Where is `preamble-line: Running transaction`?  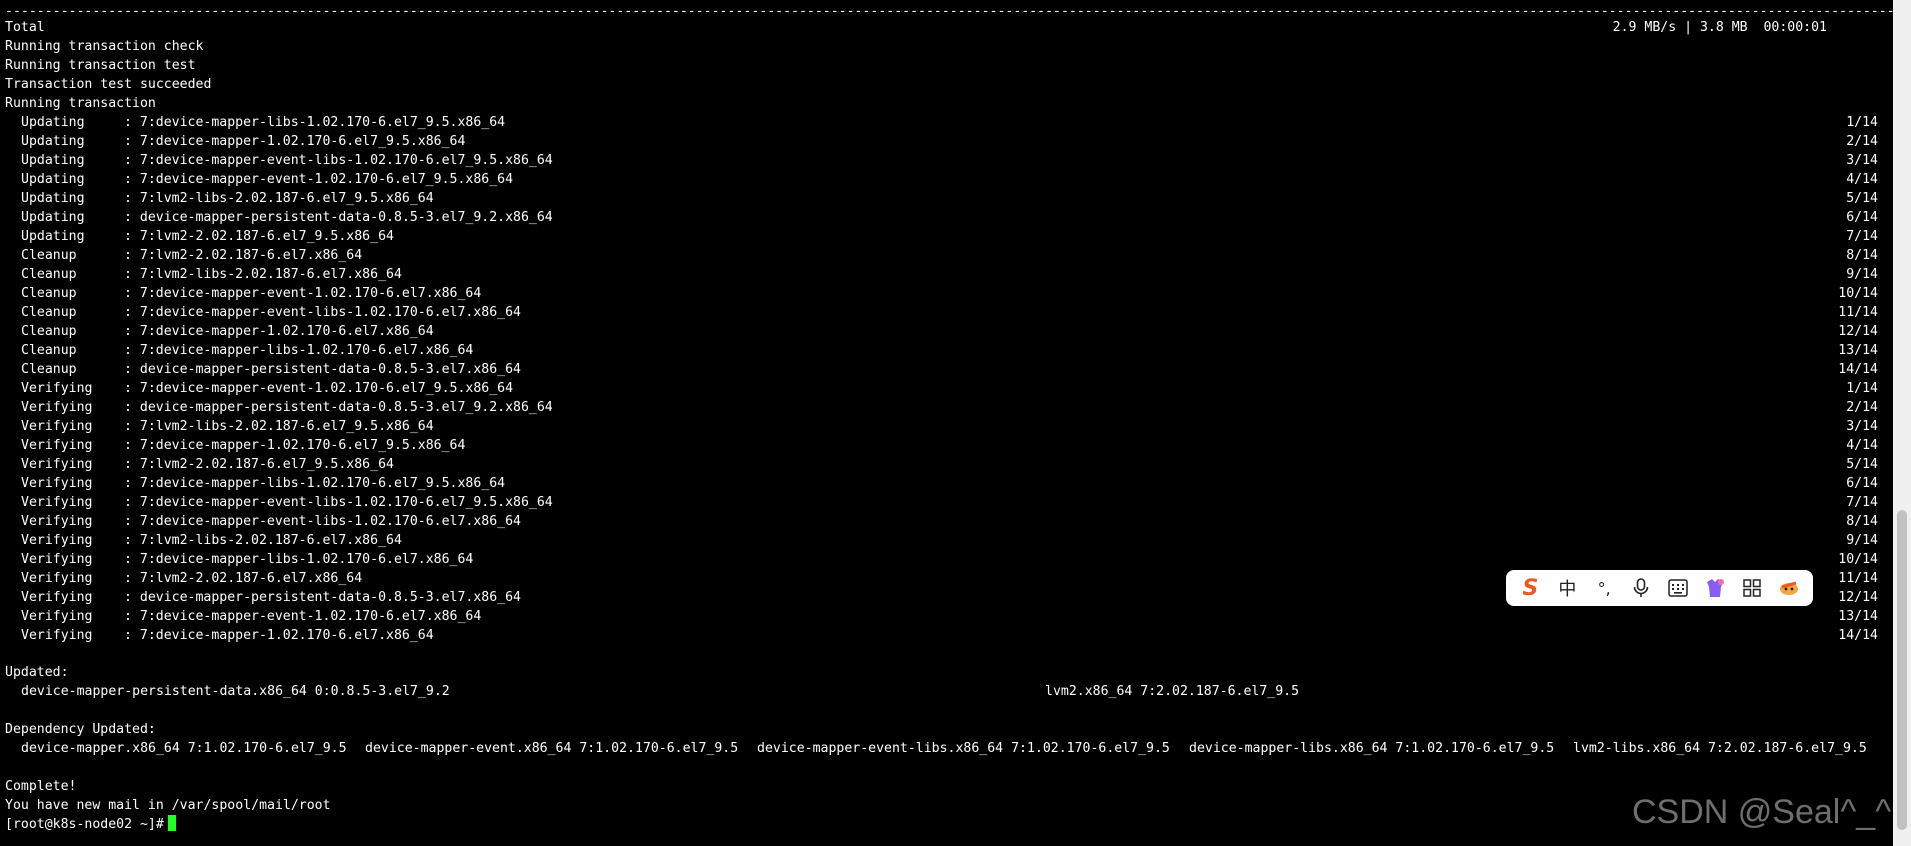
preamble-line: Running transaction is located at coordinates (80, 103).